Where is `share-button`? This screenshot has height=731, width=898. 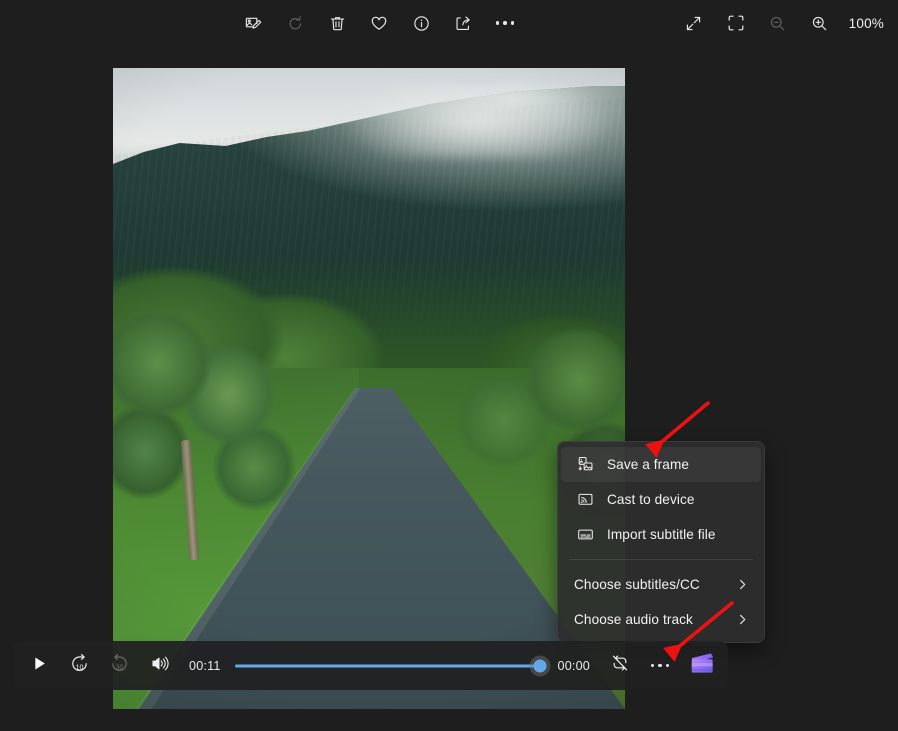 share-button is located at coordinates (463, 23).